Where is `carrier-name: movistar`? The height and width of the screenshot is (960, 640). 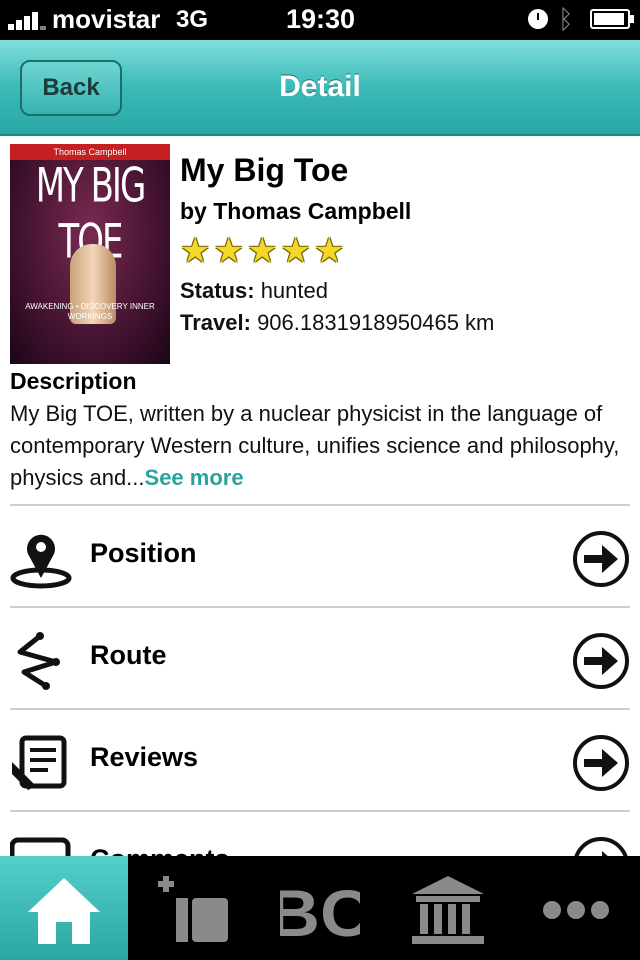
carrier-name: movistar is located at coordinates (106, 19).